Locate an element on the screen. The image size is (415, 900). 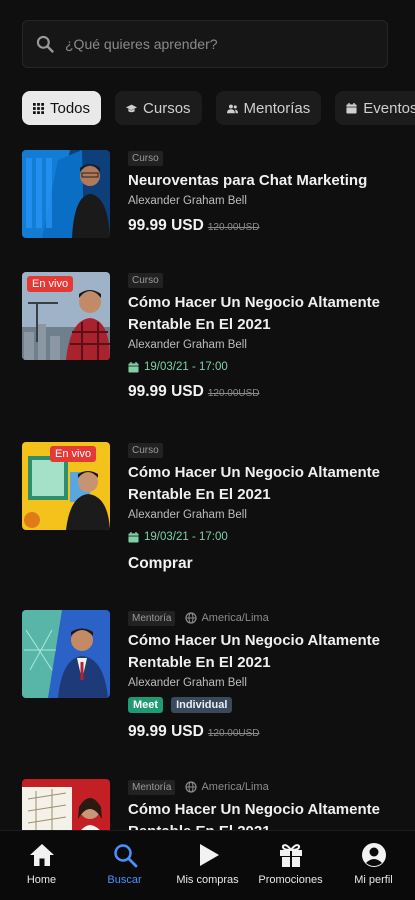
filter-label: Eventos is located at coordinates (389, 108).